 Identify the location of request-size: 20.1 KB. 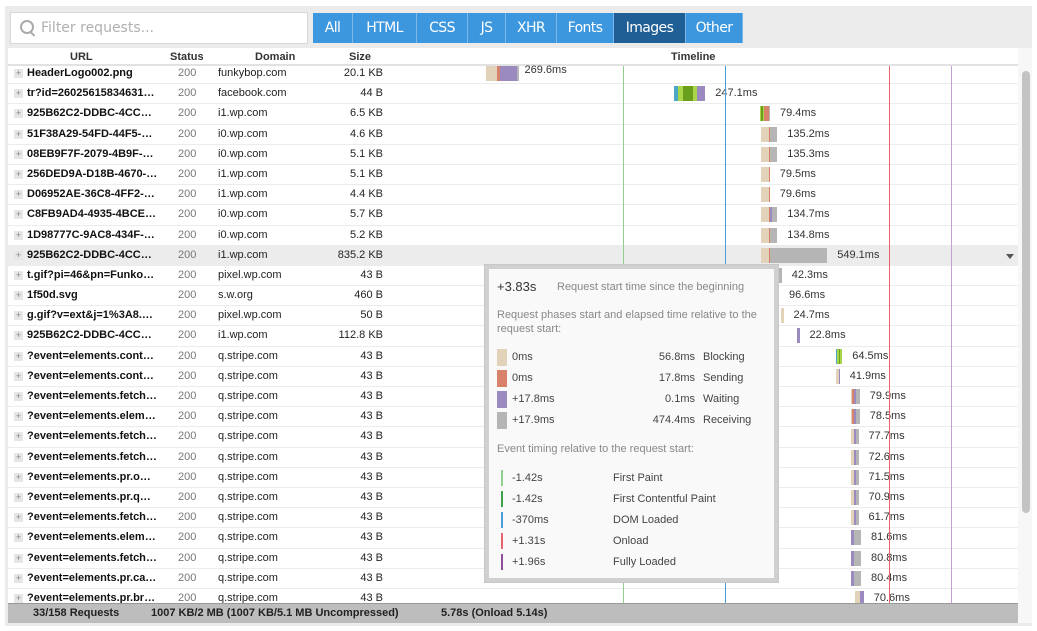
(363, 73).